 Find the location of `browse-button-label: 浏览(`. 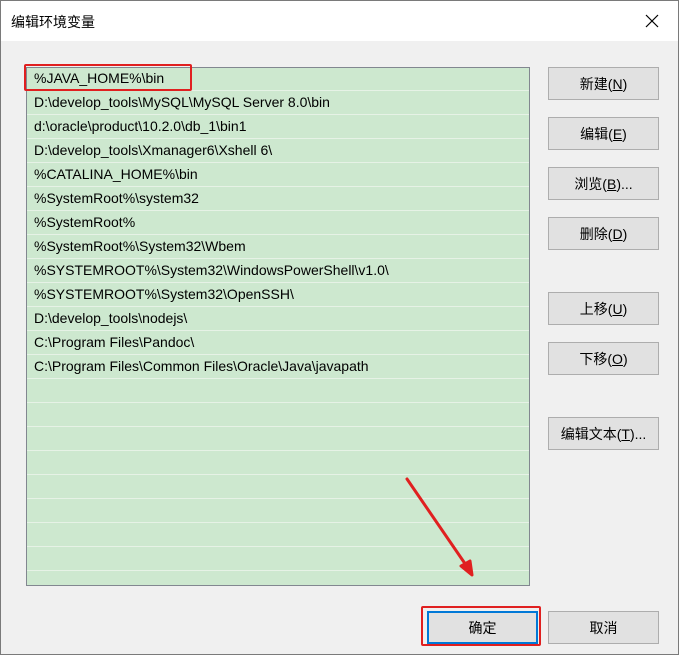

browse-button-label: 浏览( is located at coordinates (590, 183).